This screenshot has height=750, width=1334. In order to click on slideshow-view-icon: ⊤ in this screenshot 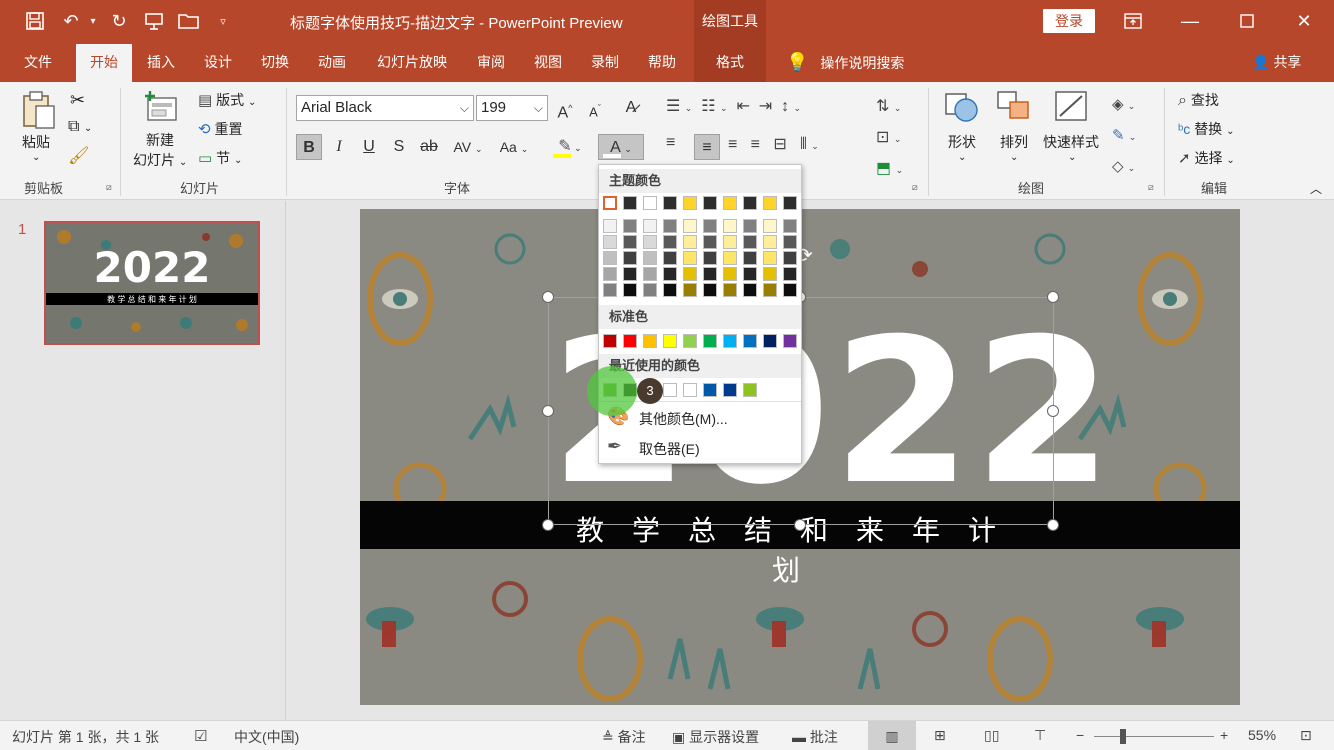, I will do `click(1040, 735)`.